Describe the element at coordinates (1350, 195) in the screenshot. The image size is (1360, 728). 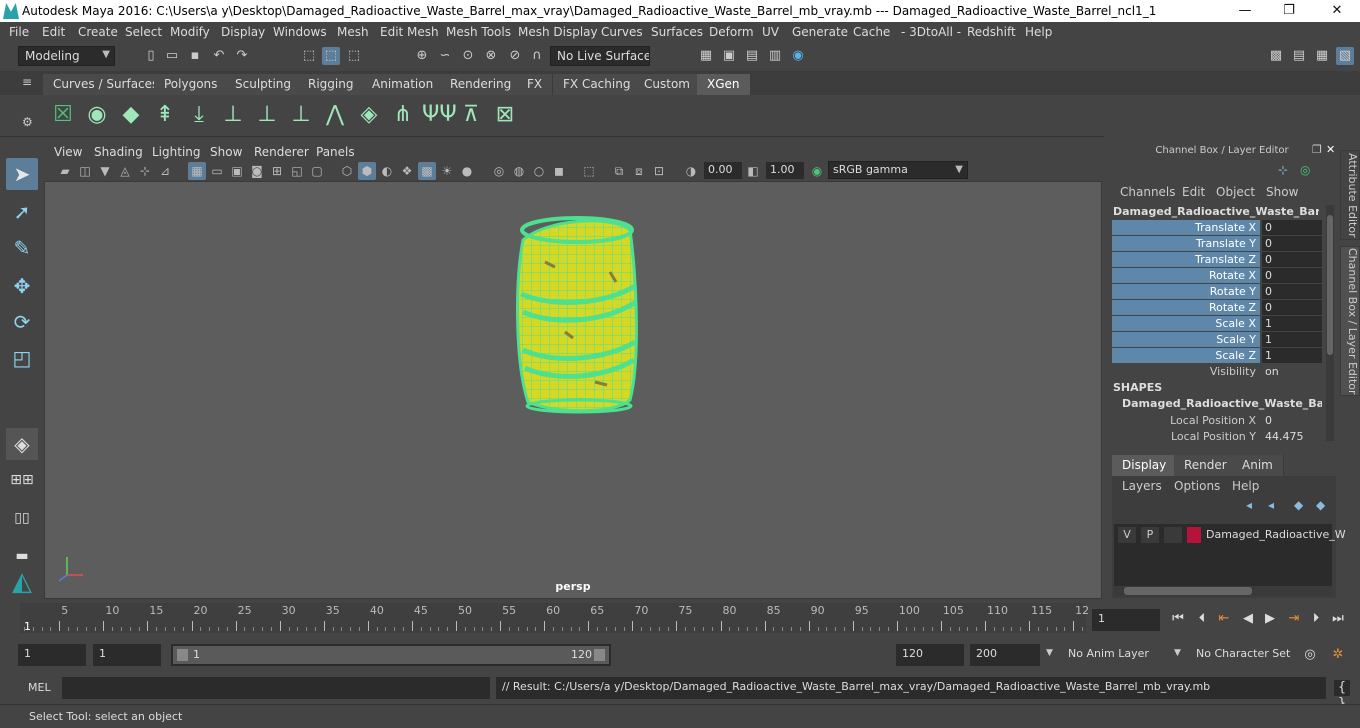
I see `side-tab-attribute-editor: Attribute Editor` at that location.